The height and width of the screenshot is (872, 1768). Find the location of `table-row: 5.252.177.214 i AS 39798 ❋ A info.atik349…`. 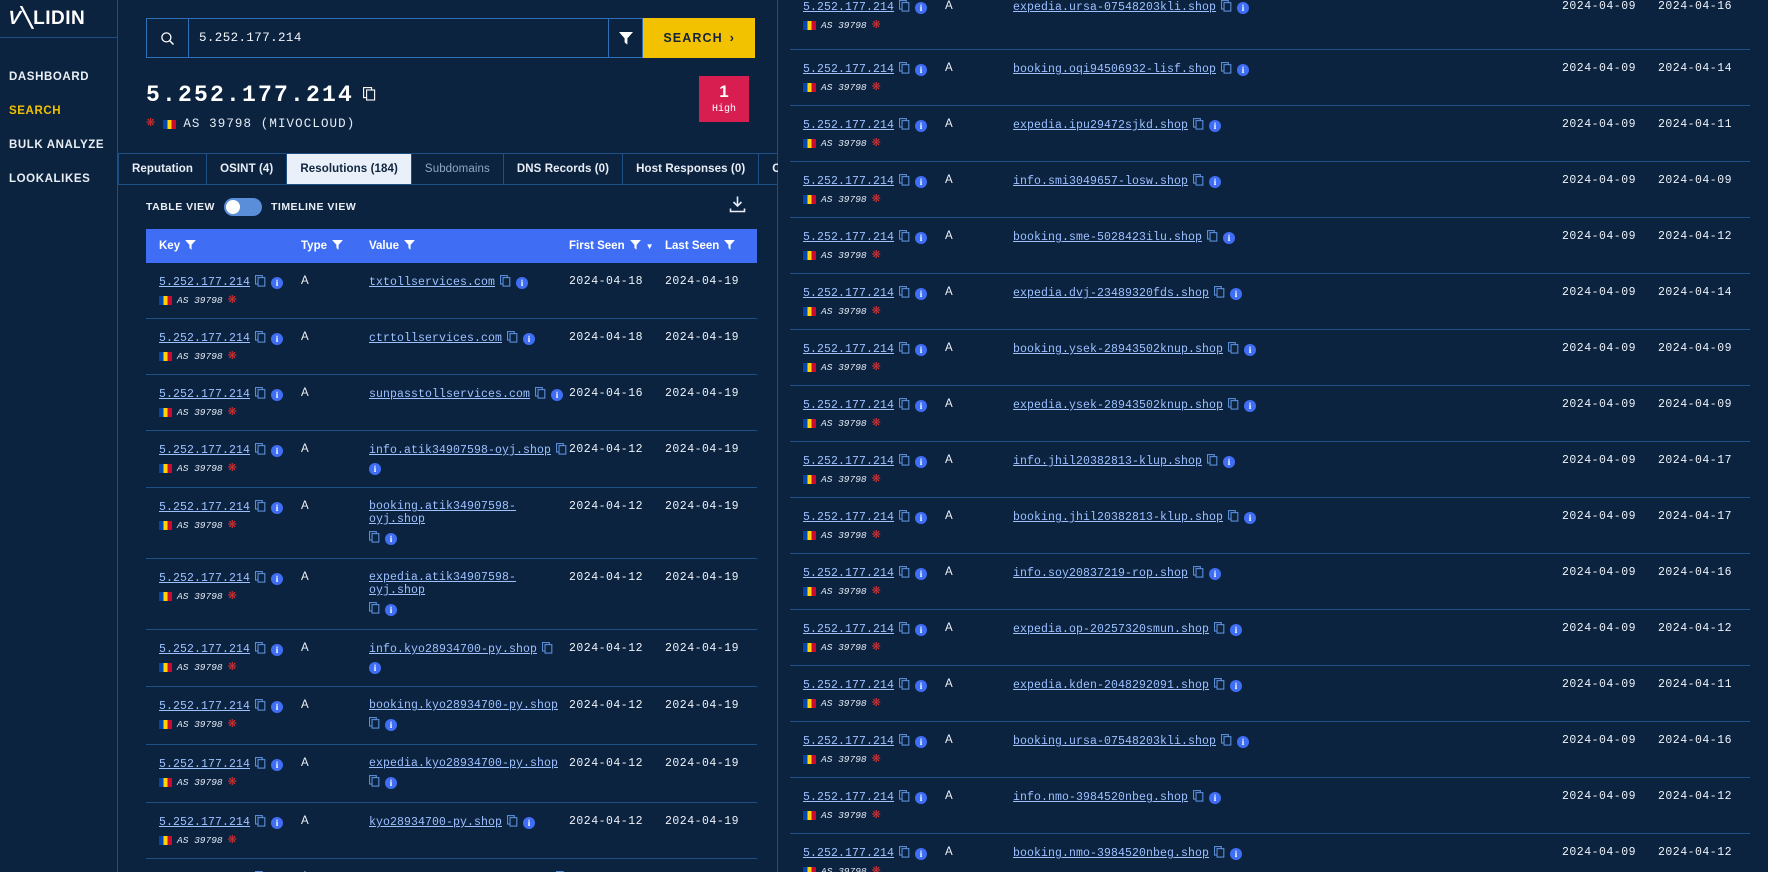

table-row: 5.252.177.214 i AS 39798 ❋ A info.atik349… is located at coordinates (451, 459).